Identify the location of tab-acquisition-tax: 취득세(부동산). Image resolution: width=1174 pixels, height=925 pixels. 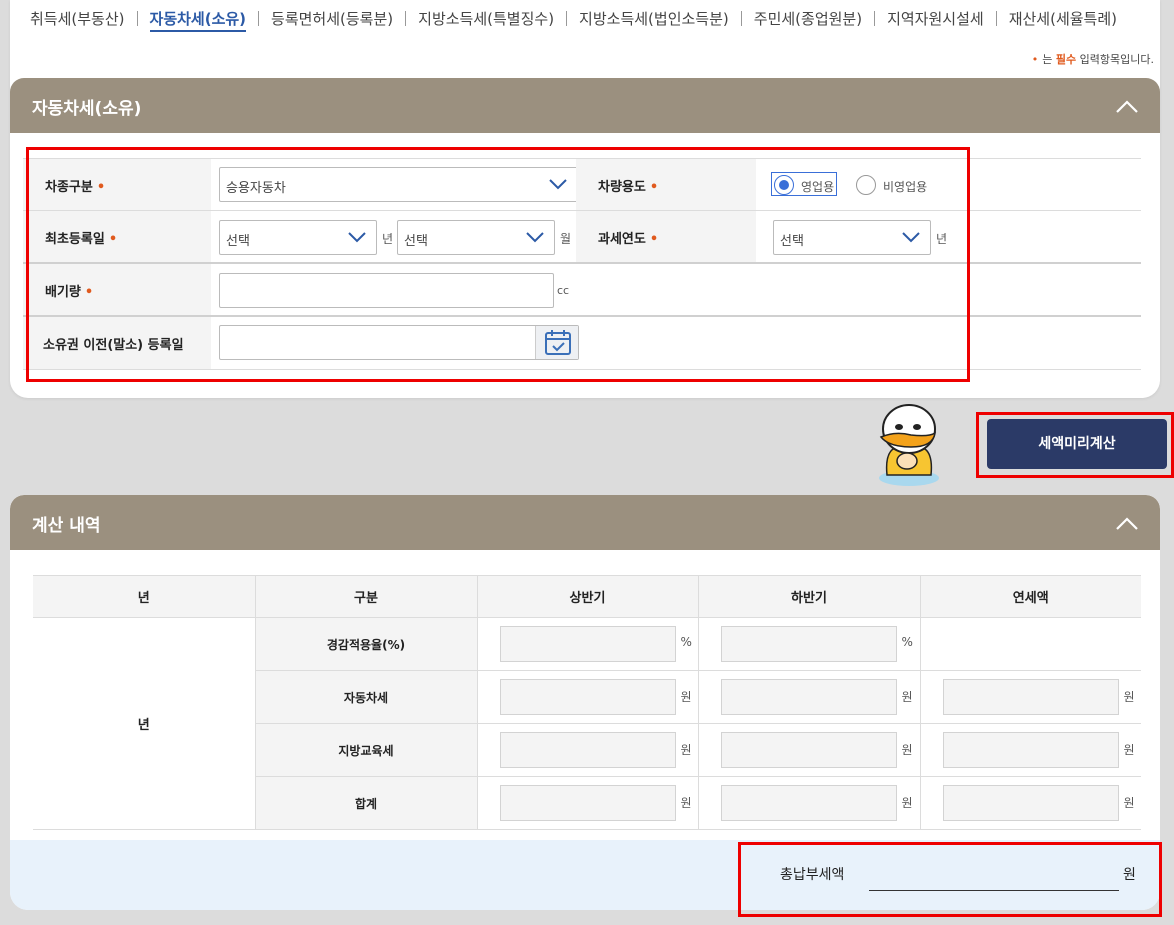
(77, 18).